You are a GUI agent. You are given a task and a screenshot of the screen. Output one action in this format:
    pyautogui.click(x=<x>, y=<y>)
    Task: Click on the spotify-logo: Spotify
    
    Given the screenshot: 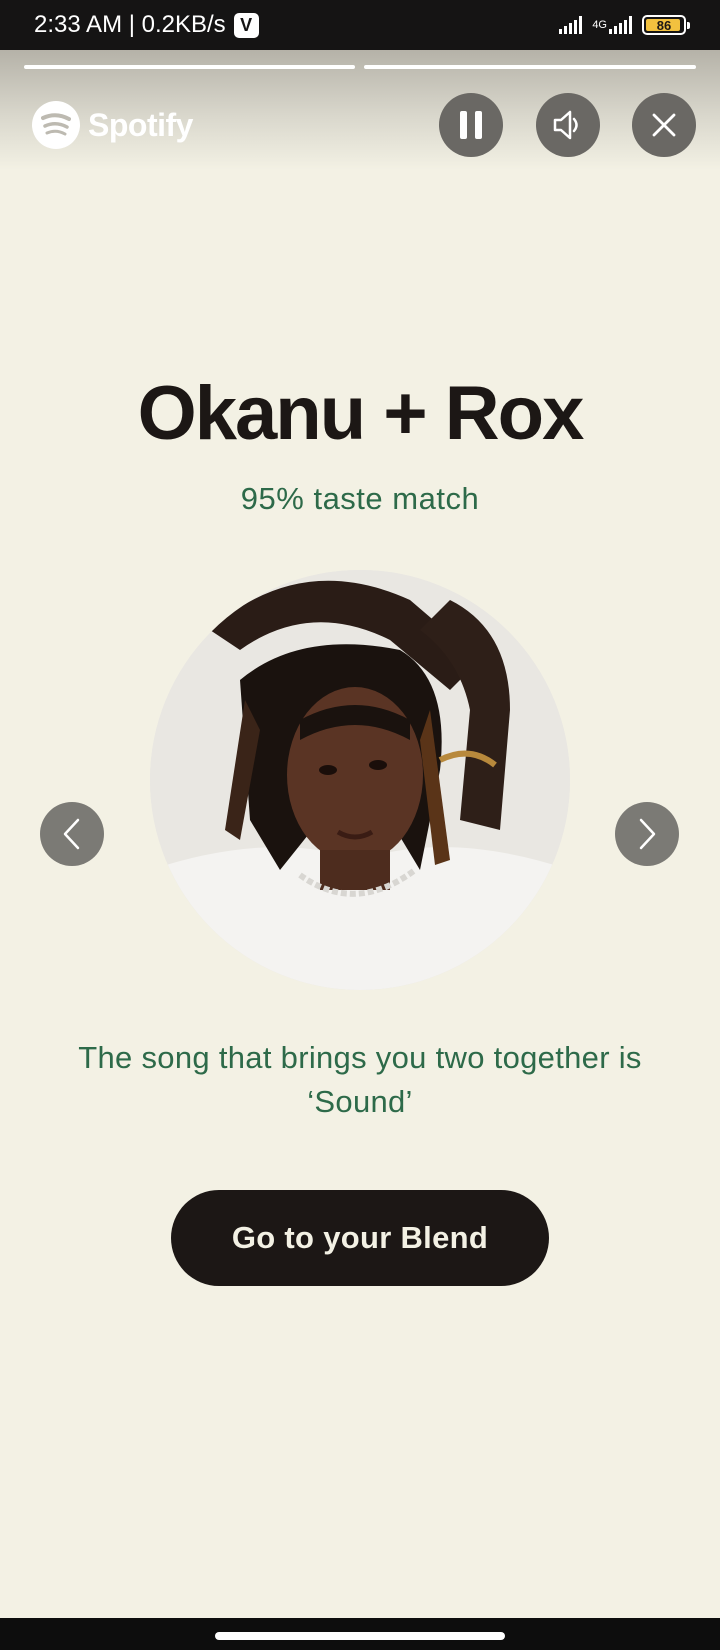 What is the action you would take?
    pyautogui.click(x=112, y=125)
    